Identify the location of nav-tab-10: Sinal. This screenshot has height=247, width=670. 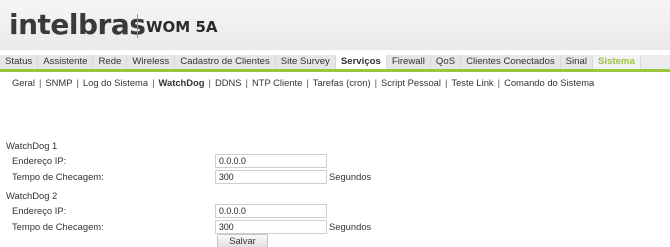
(576, 62).